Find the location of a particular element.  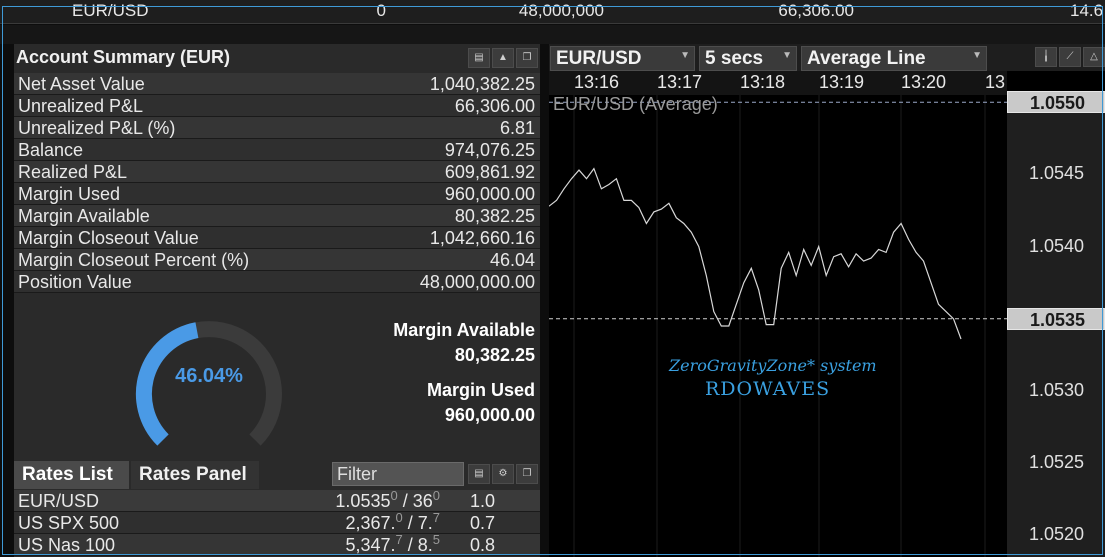

position-col-1: 0 is located at coordinates (381, 10).